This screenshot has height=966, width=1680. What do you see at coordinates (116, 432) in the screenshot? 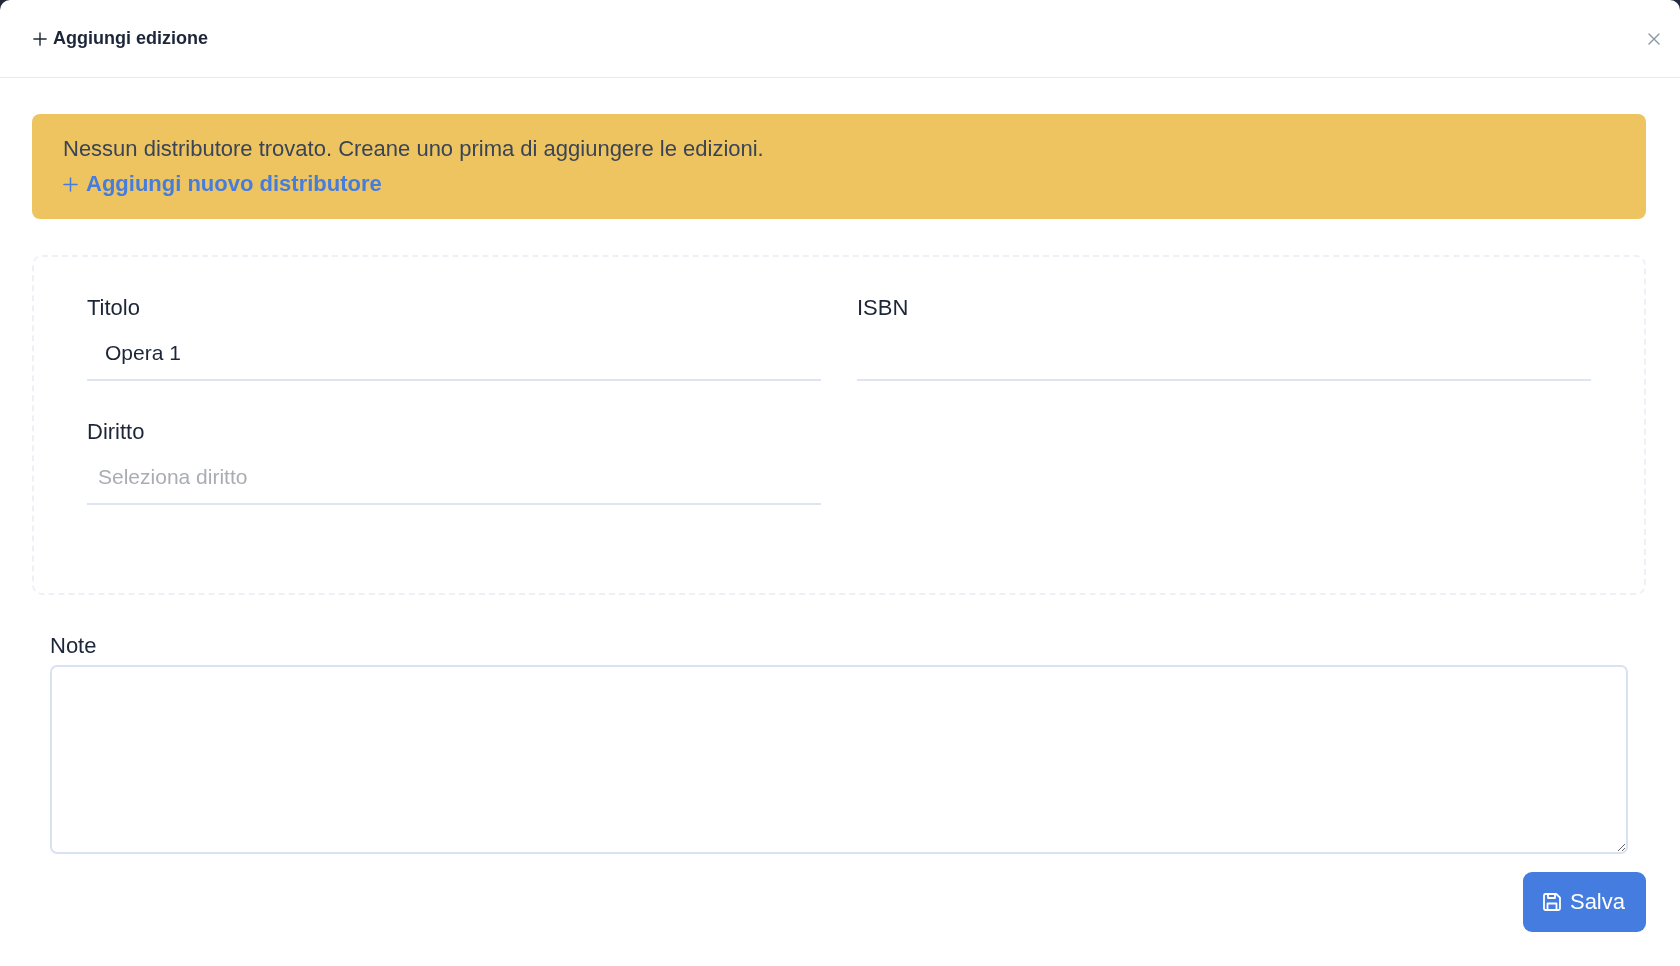
I see `field-label: Diritto` at bounding box center [116, 432].